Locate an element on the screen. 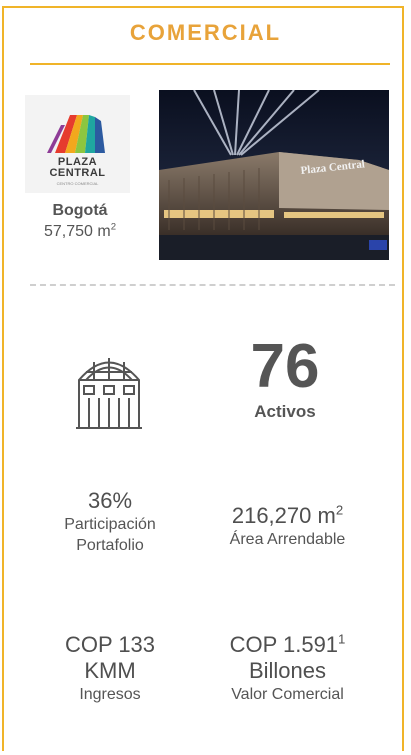  shopping-mall-icon is located at coordinates (109, 393).